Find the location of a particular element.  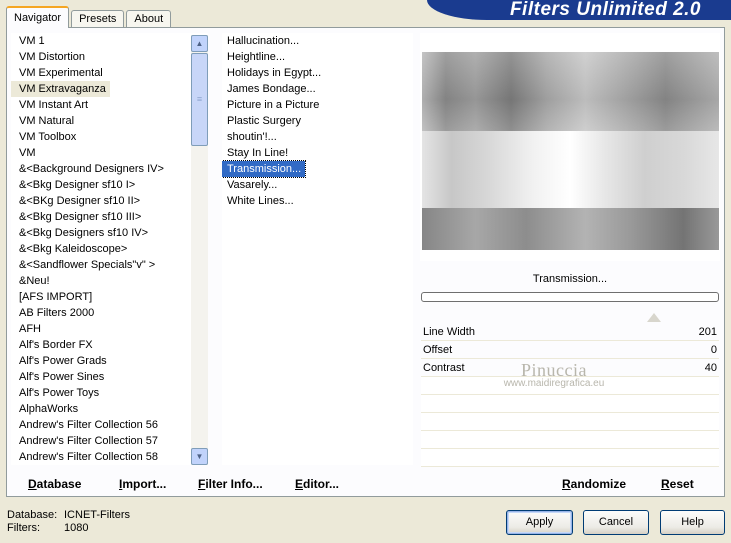

help-button: Help is located at coordinates (692, 522).